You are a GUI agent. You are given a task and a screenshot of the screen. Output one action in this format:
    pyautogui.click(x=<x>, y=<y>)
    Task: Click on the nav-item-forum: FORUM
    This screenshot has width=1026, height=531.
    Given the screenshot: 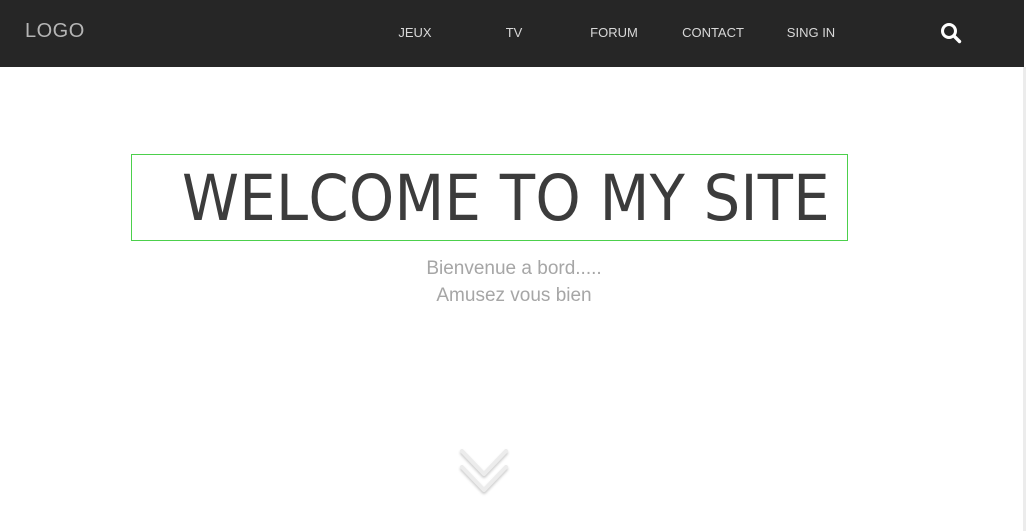 What is the action you would take?
    pyautogui.click(x=614, y=32)
    